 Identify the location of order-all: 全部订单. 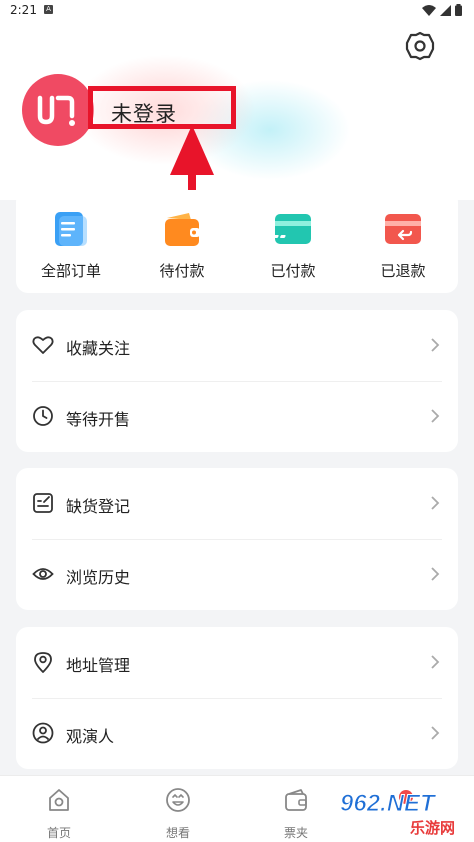
(71, 245).